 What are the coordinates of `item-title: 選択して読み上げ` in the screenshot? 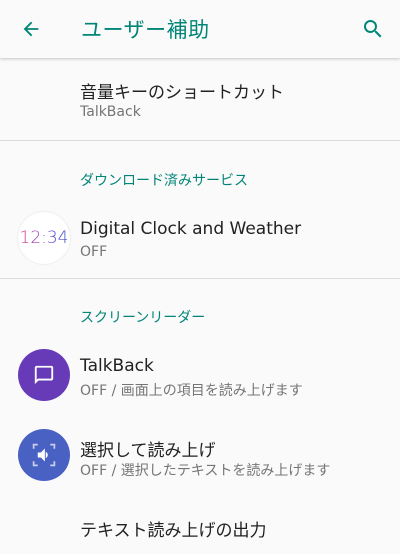 It's located at (148, 451).